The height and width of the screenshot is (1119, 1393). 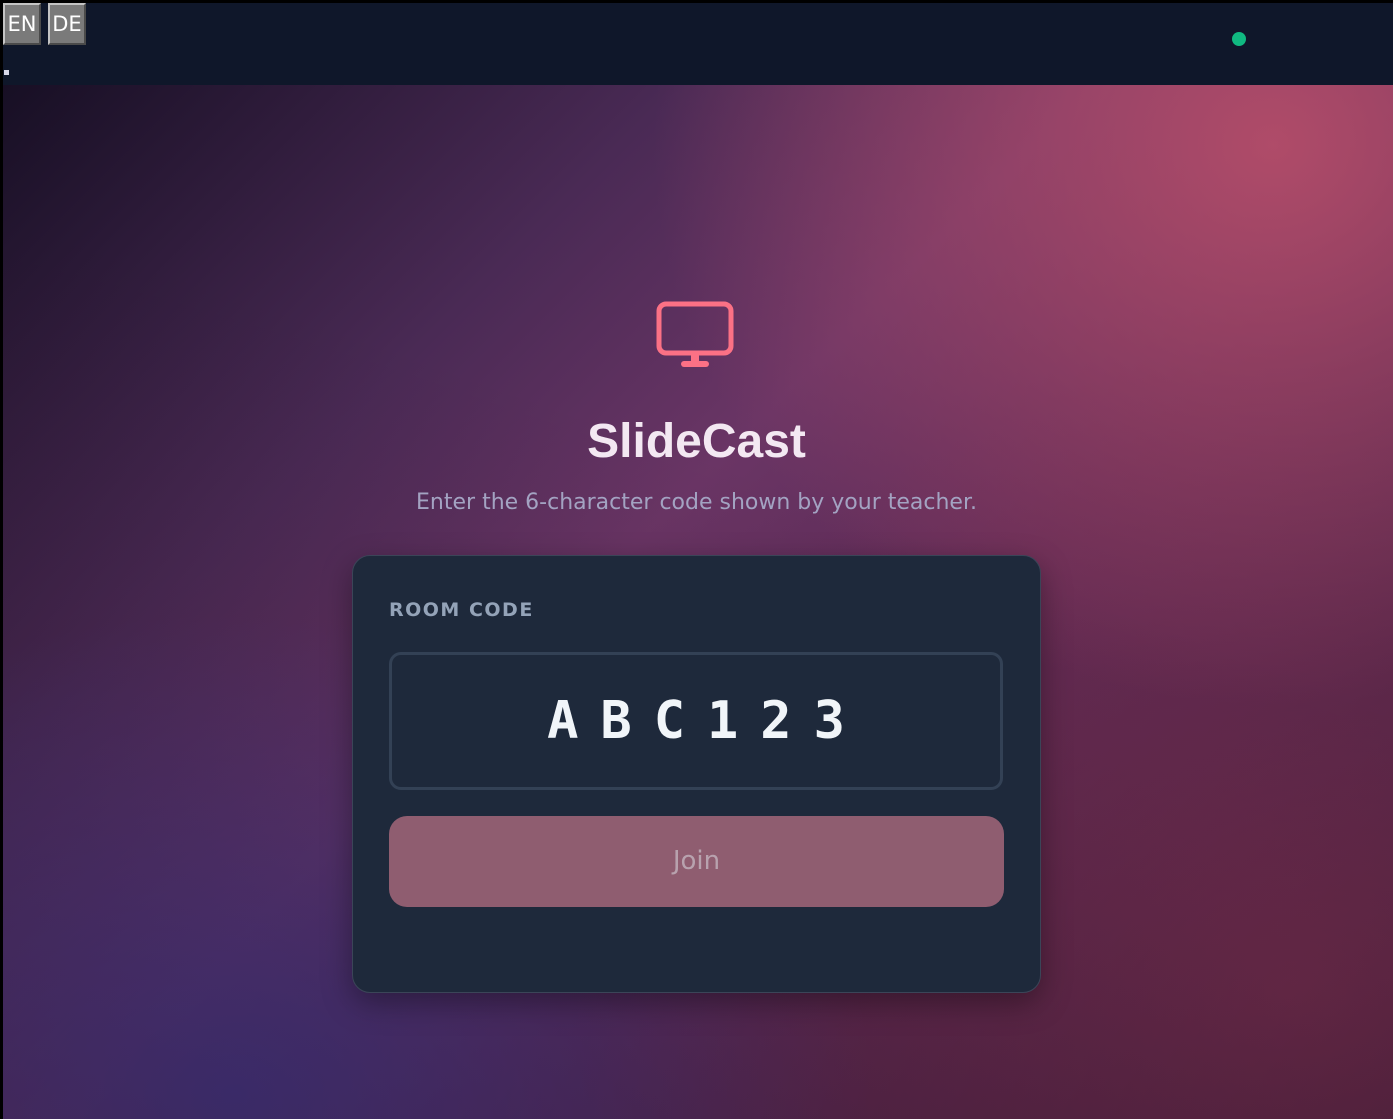 What do you see at coordinates (698, 44) in the screenshot?
I see `top-bar: EN DE` at bounding box center [698, 44].